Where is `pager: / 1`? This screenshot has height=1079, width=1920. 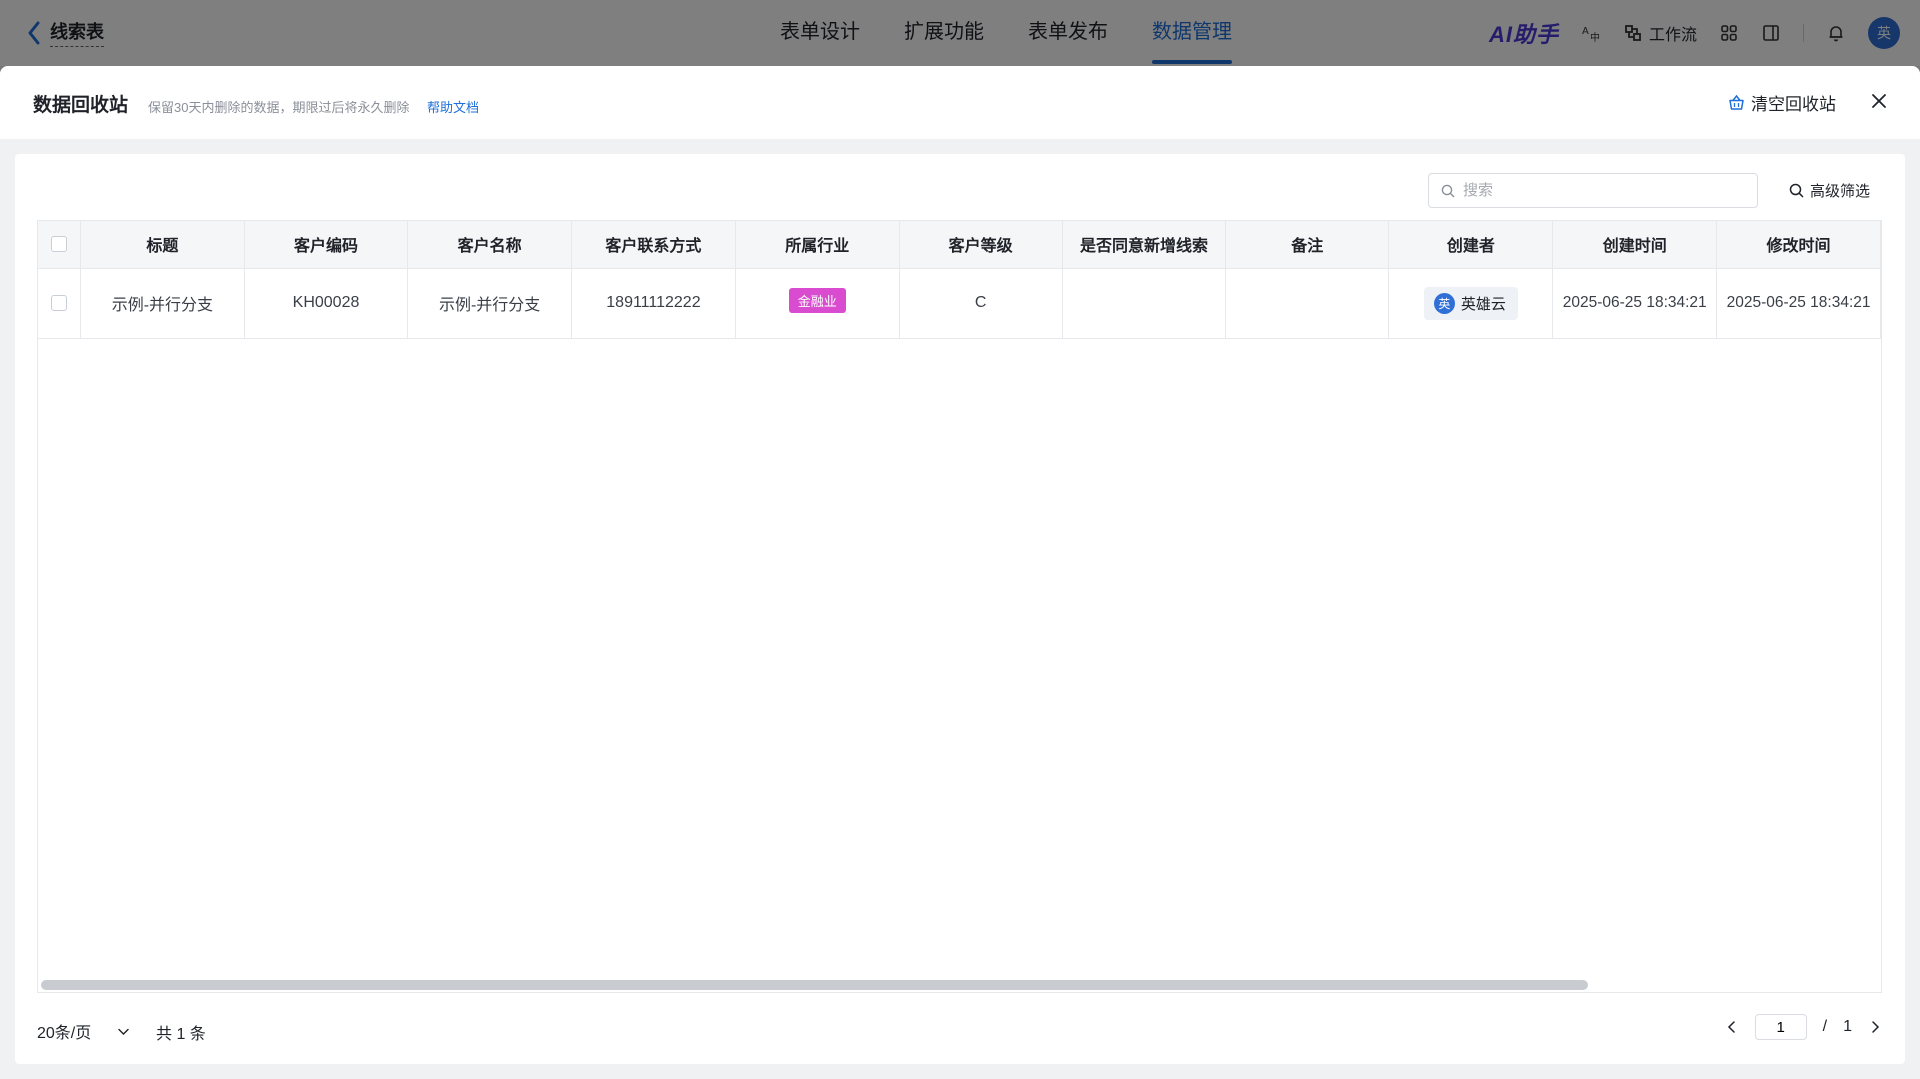 pager: / 1 is located at coordinates (1803, 1027).